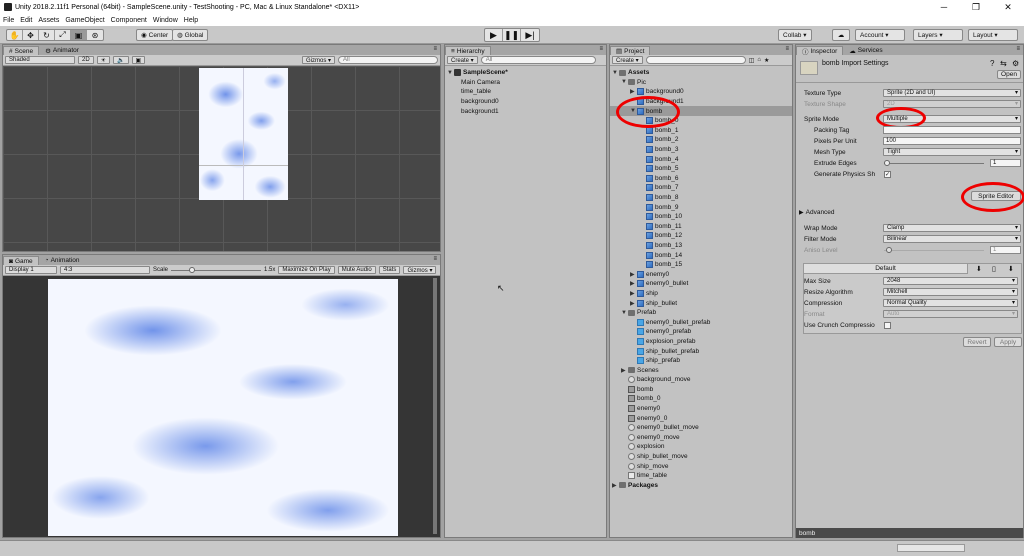 The height and width of the screenshot is (556, 1024). Describe the element at coordinates (701, 486) in the screenshot. I see `project-item: ▶ Packages` at that location.